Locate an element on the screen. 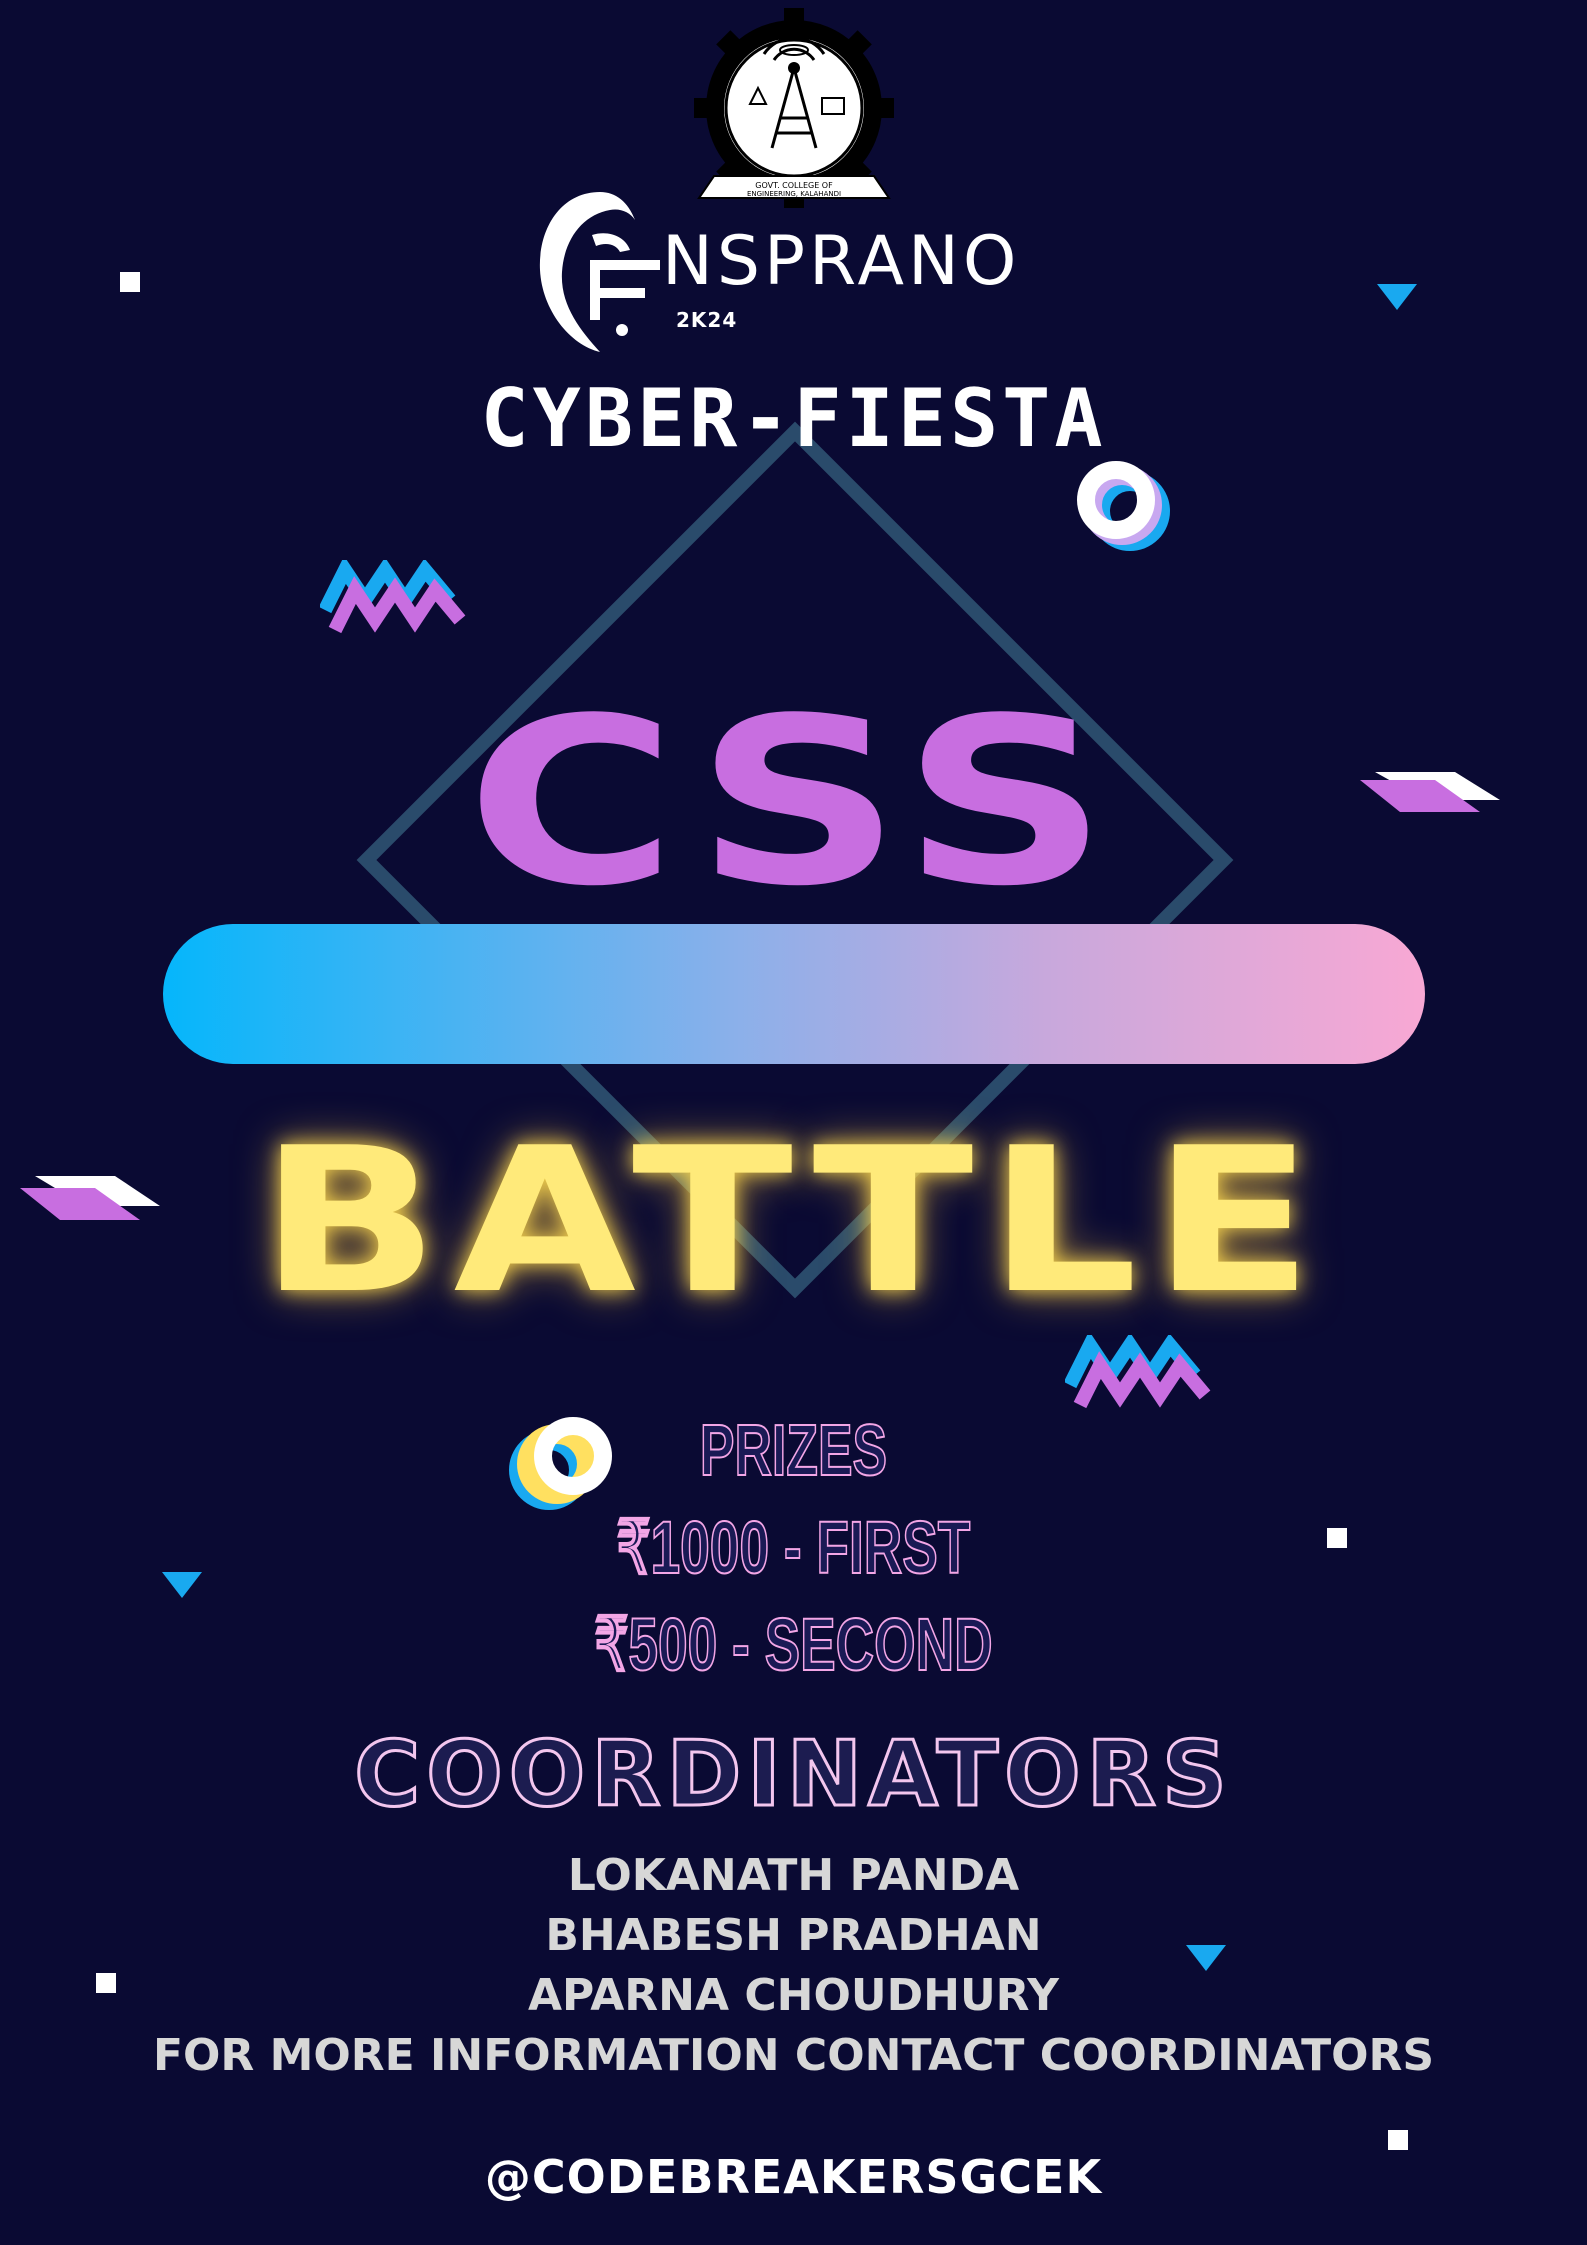 The image size is (1587, 2245). prize-first: ₹1000 - FIRST is located at coordinates (793, 1547).